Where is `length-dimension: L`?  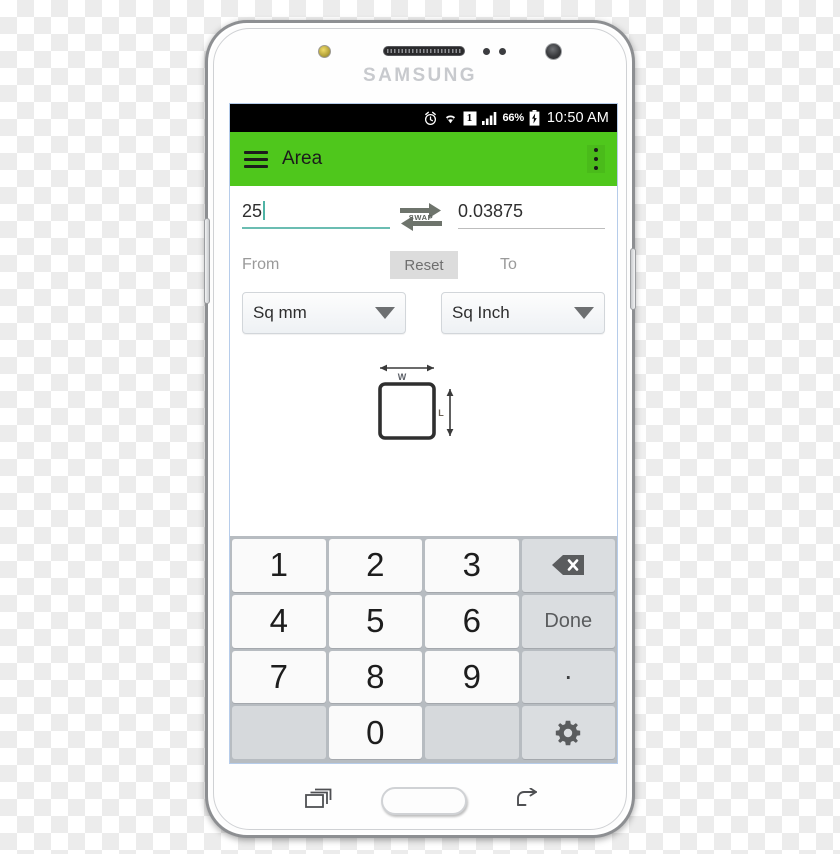
length-dimension: L is located at coordinates (445, 412).